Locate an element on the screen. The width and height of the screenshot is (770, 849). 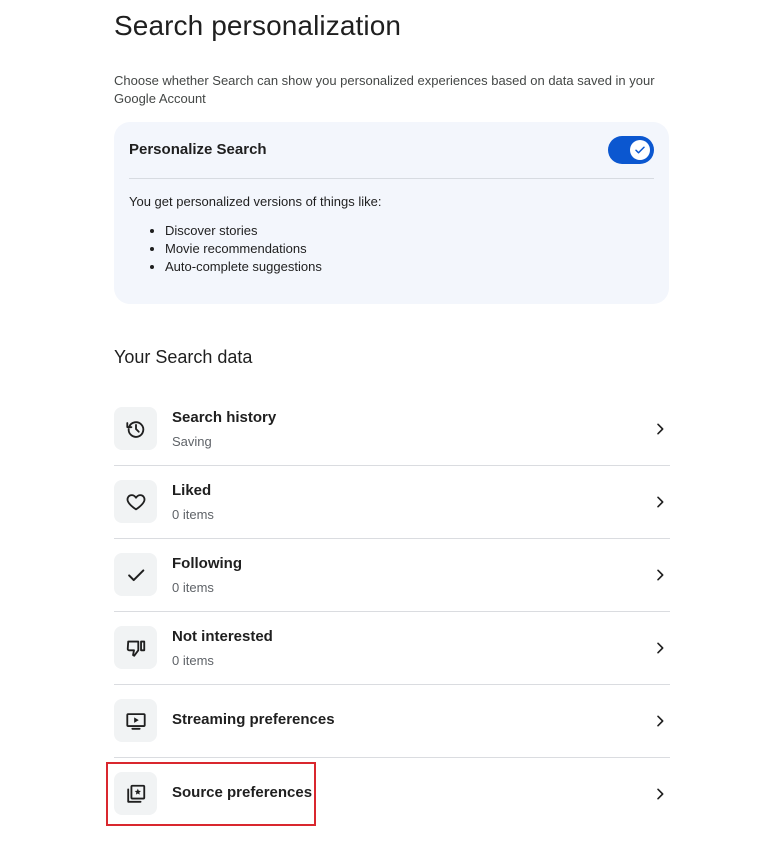
search-history-row: Search history Saving is located at coordinates (392, 429).